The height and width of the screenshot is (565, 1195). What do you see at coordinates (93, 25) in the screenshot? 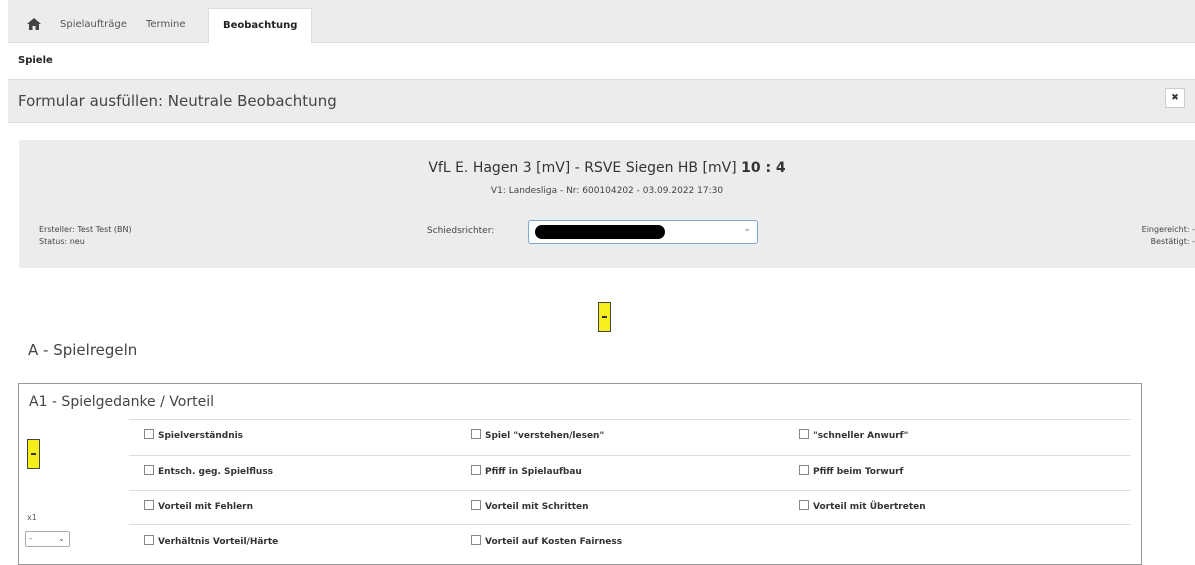
I see `tab-spielauftraege: Spielaufträge` at bounding box center [93, 25].